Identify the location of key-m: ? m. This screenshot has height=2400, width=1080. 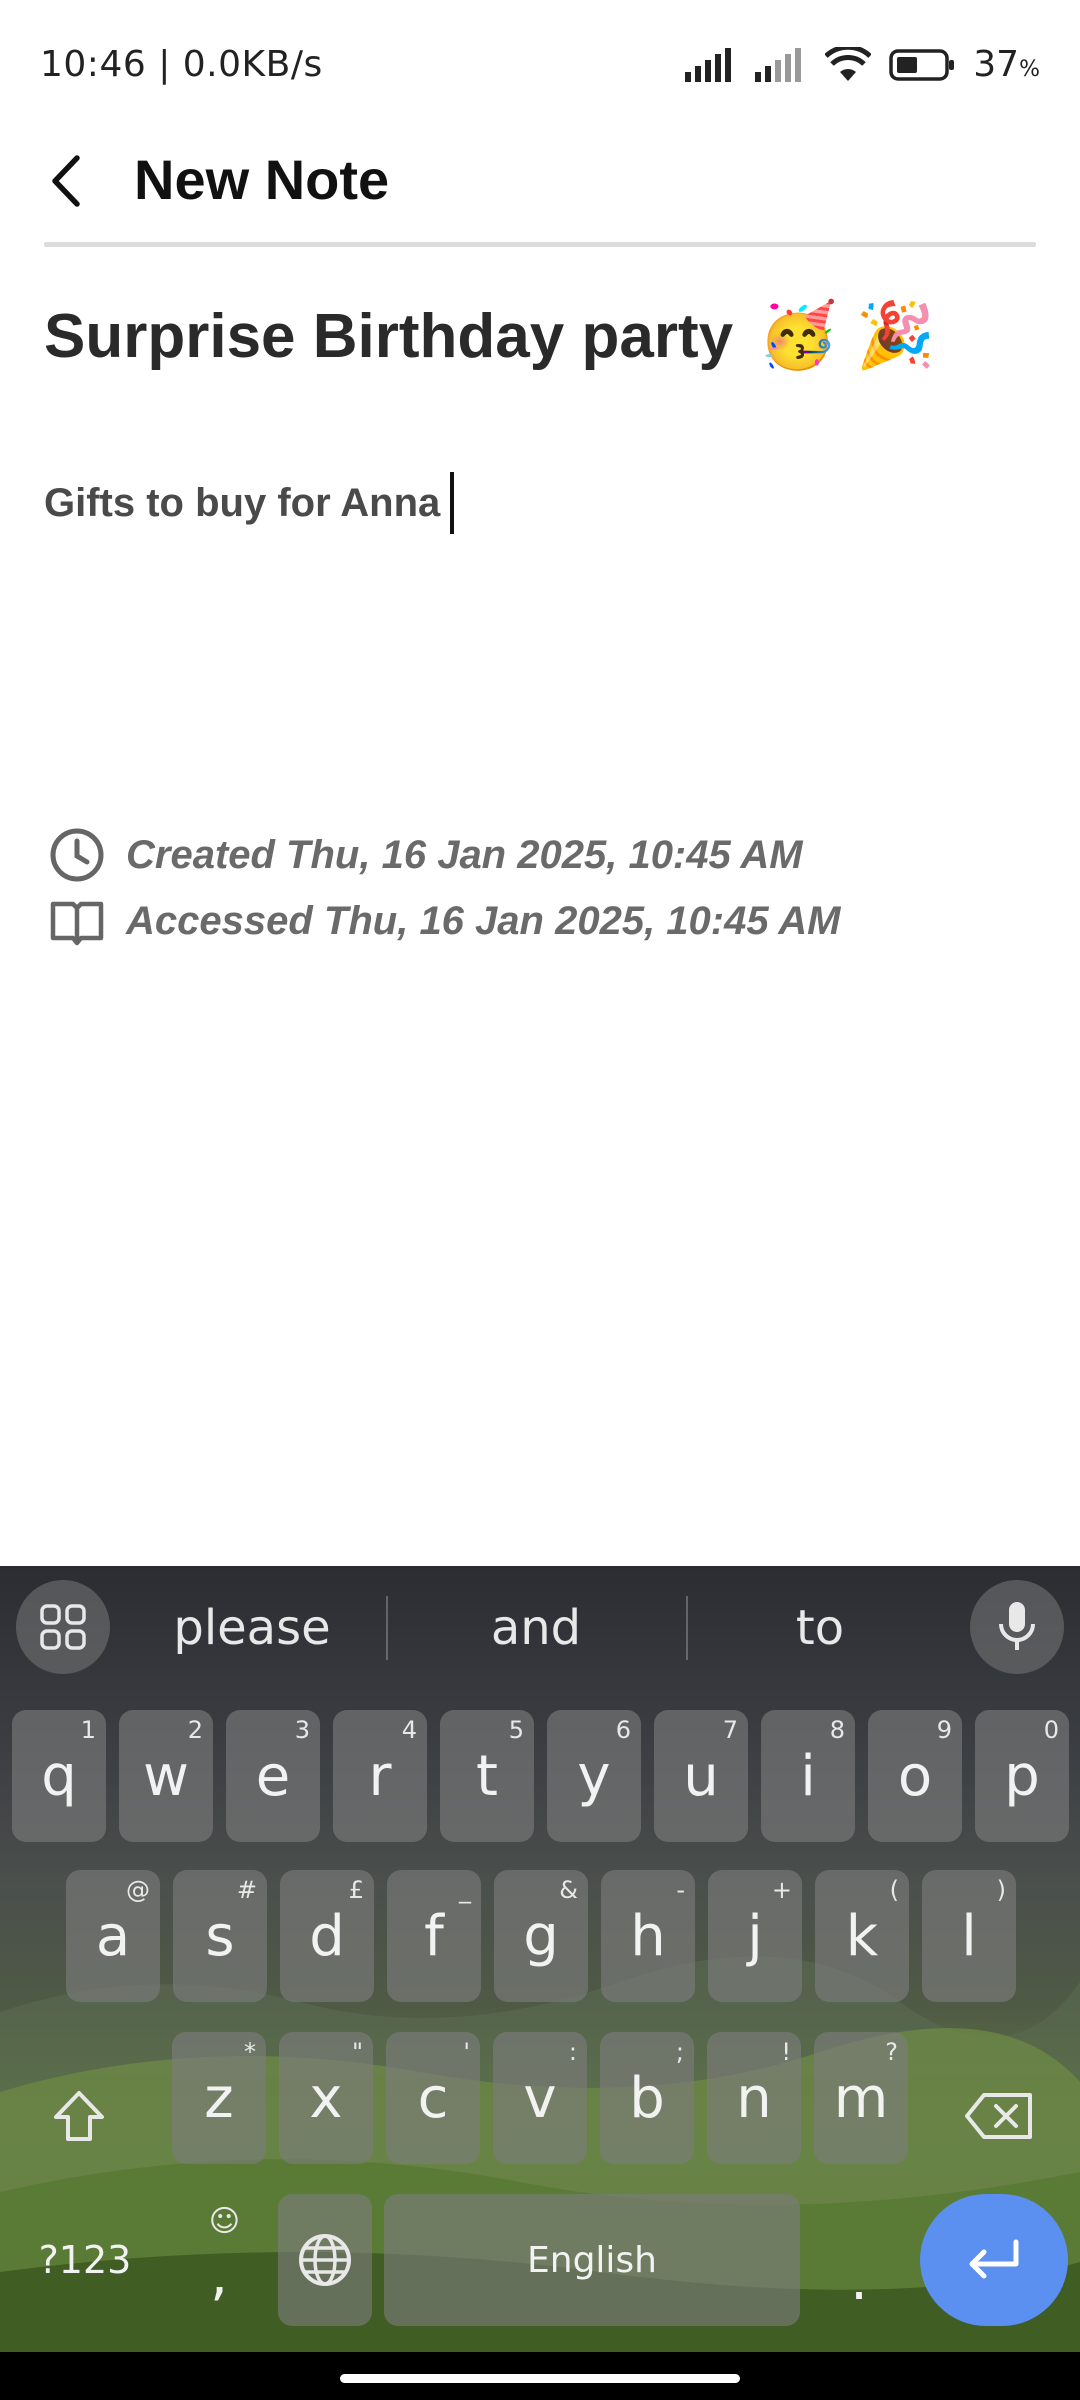
(861, 2098).